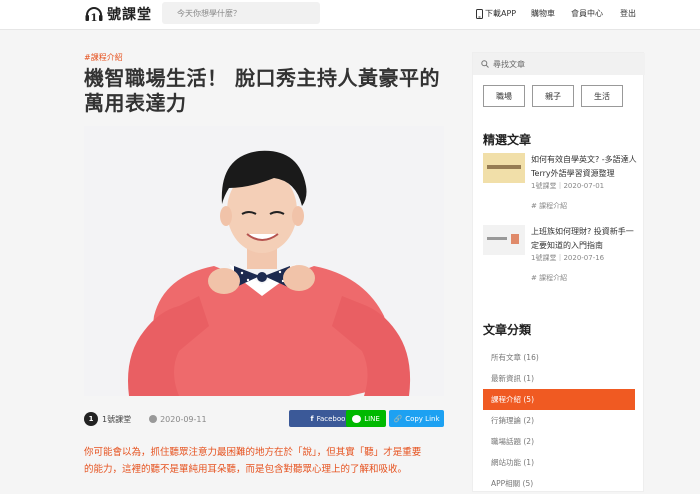 The image size is (700, 494). What do you see at coordinates (262, 78) in the screenshot?
I see `article-title-line1: 機智職場生活！ 脫口秀主持人黃豪平的` at bounding box center [262, 78].